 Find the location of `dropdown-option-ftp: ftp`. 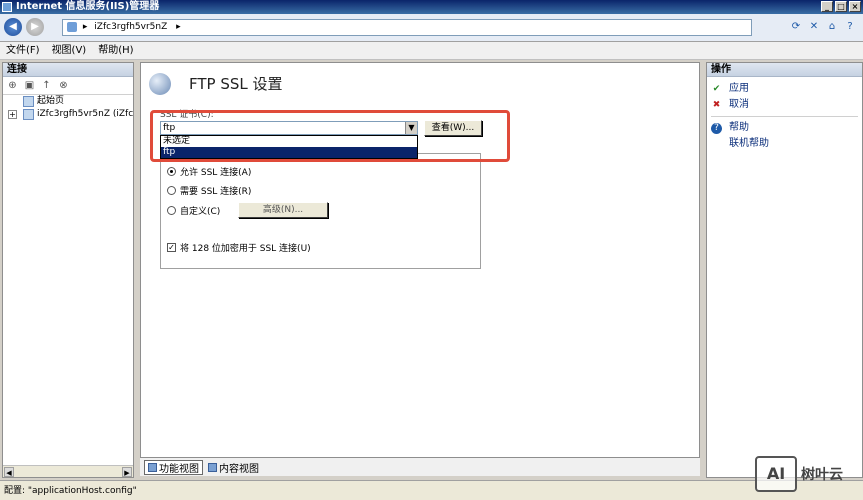

dropdown-option-ftp: ftp is located at coordinates (289, 152).